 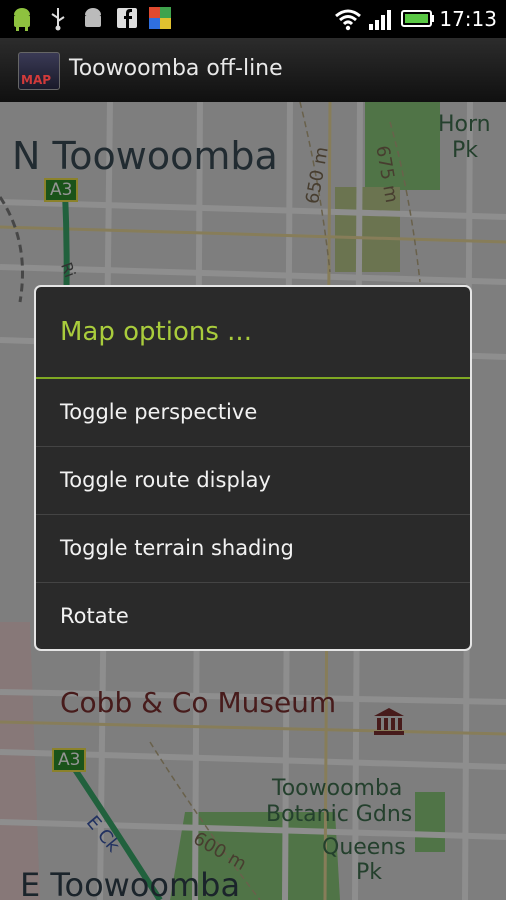 What do you see at coordinates (58, 19) in the screenshot?
I see `usb-icon` at bounding box center [58, 19].